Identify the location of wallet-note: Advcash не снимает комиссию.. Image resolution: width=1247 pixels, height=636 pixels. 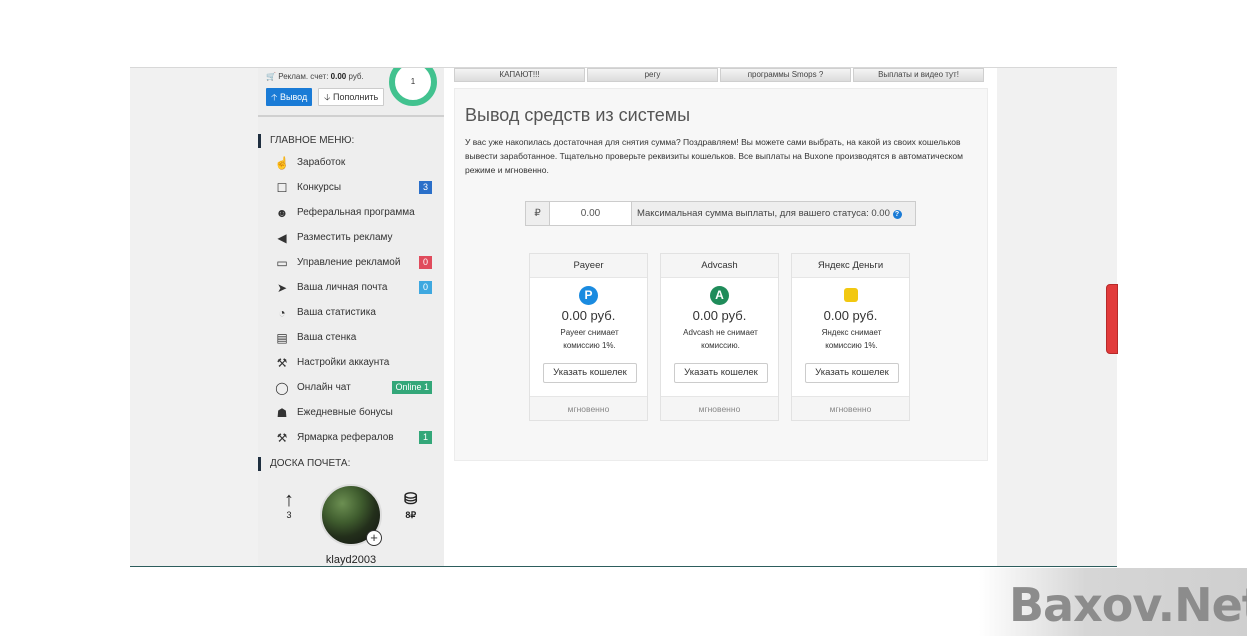
(720, 339).